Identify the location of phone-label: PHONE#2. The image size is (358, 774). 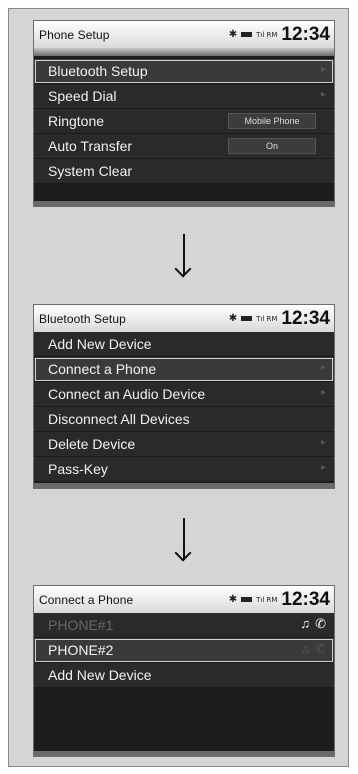
(81, 650).